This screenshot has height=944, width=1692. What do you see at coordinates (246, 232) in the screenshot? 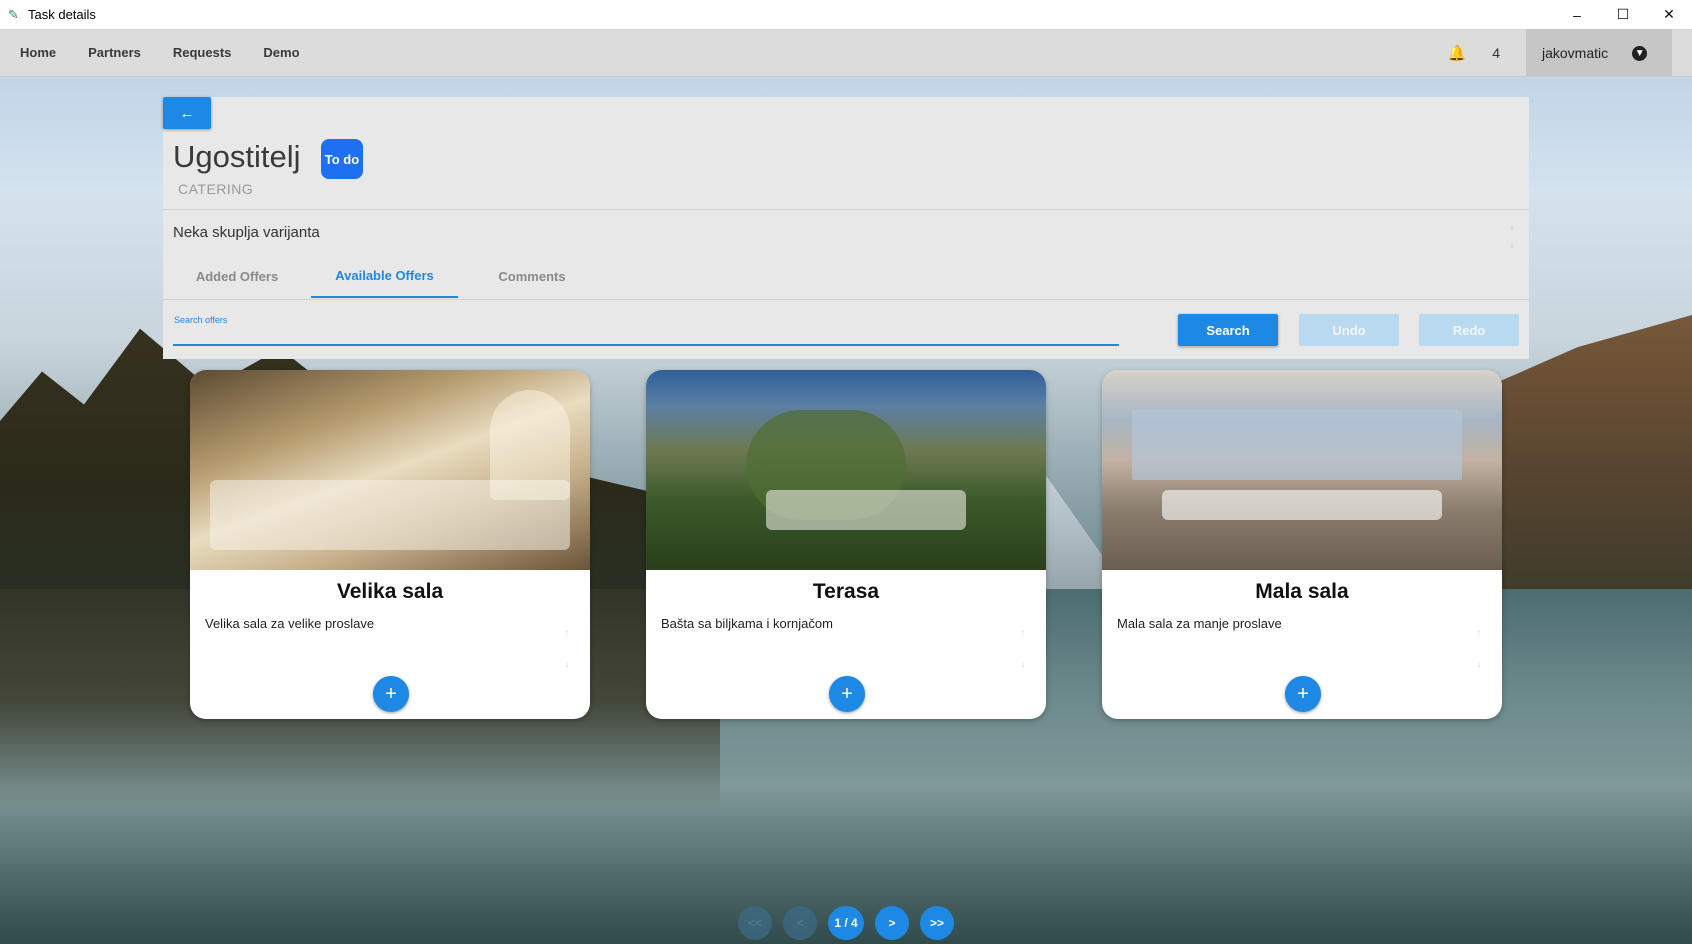
I see `task-description: Neka skuplja varijanta` at bounding box center [246, 232].